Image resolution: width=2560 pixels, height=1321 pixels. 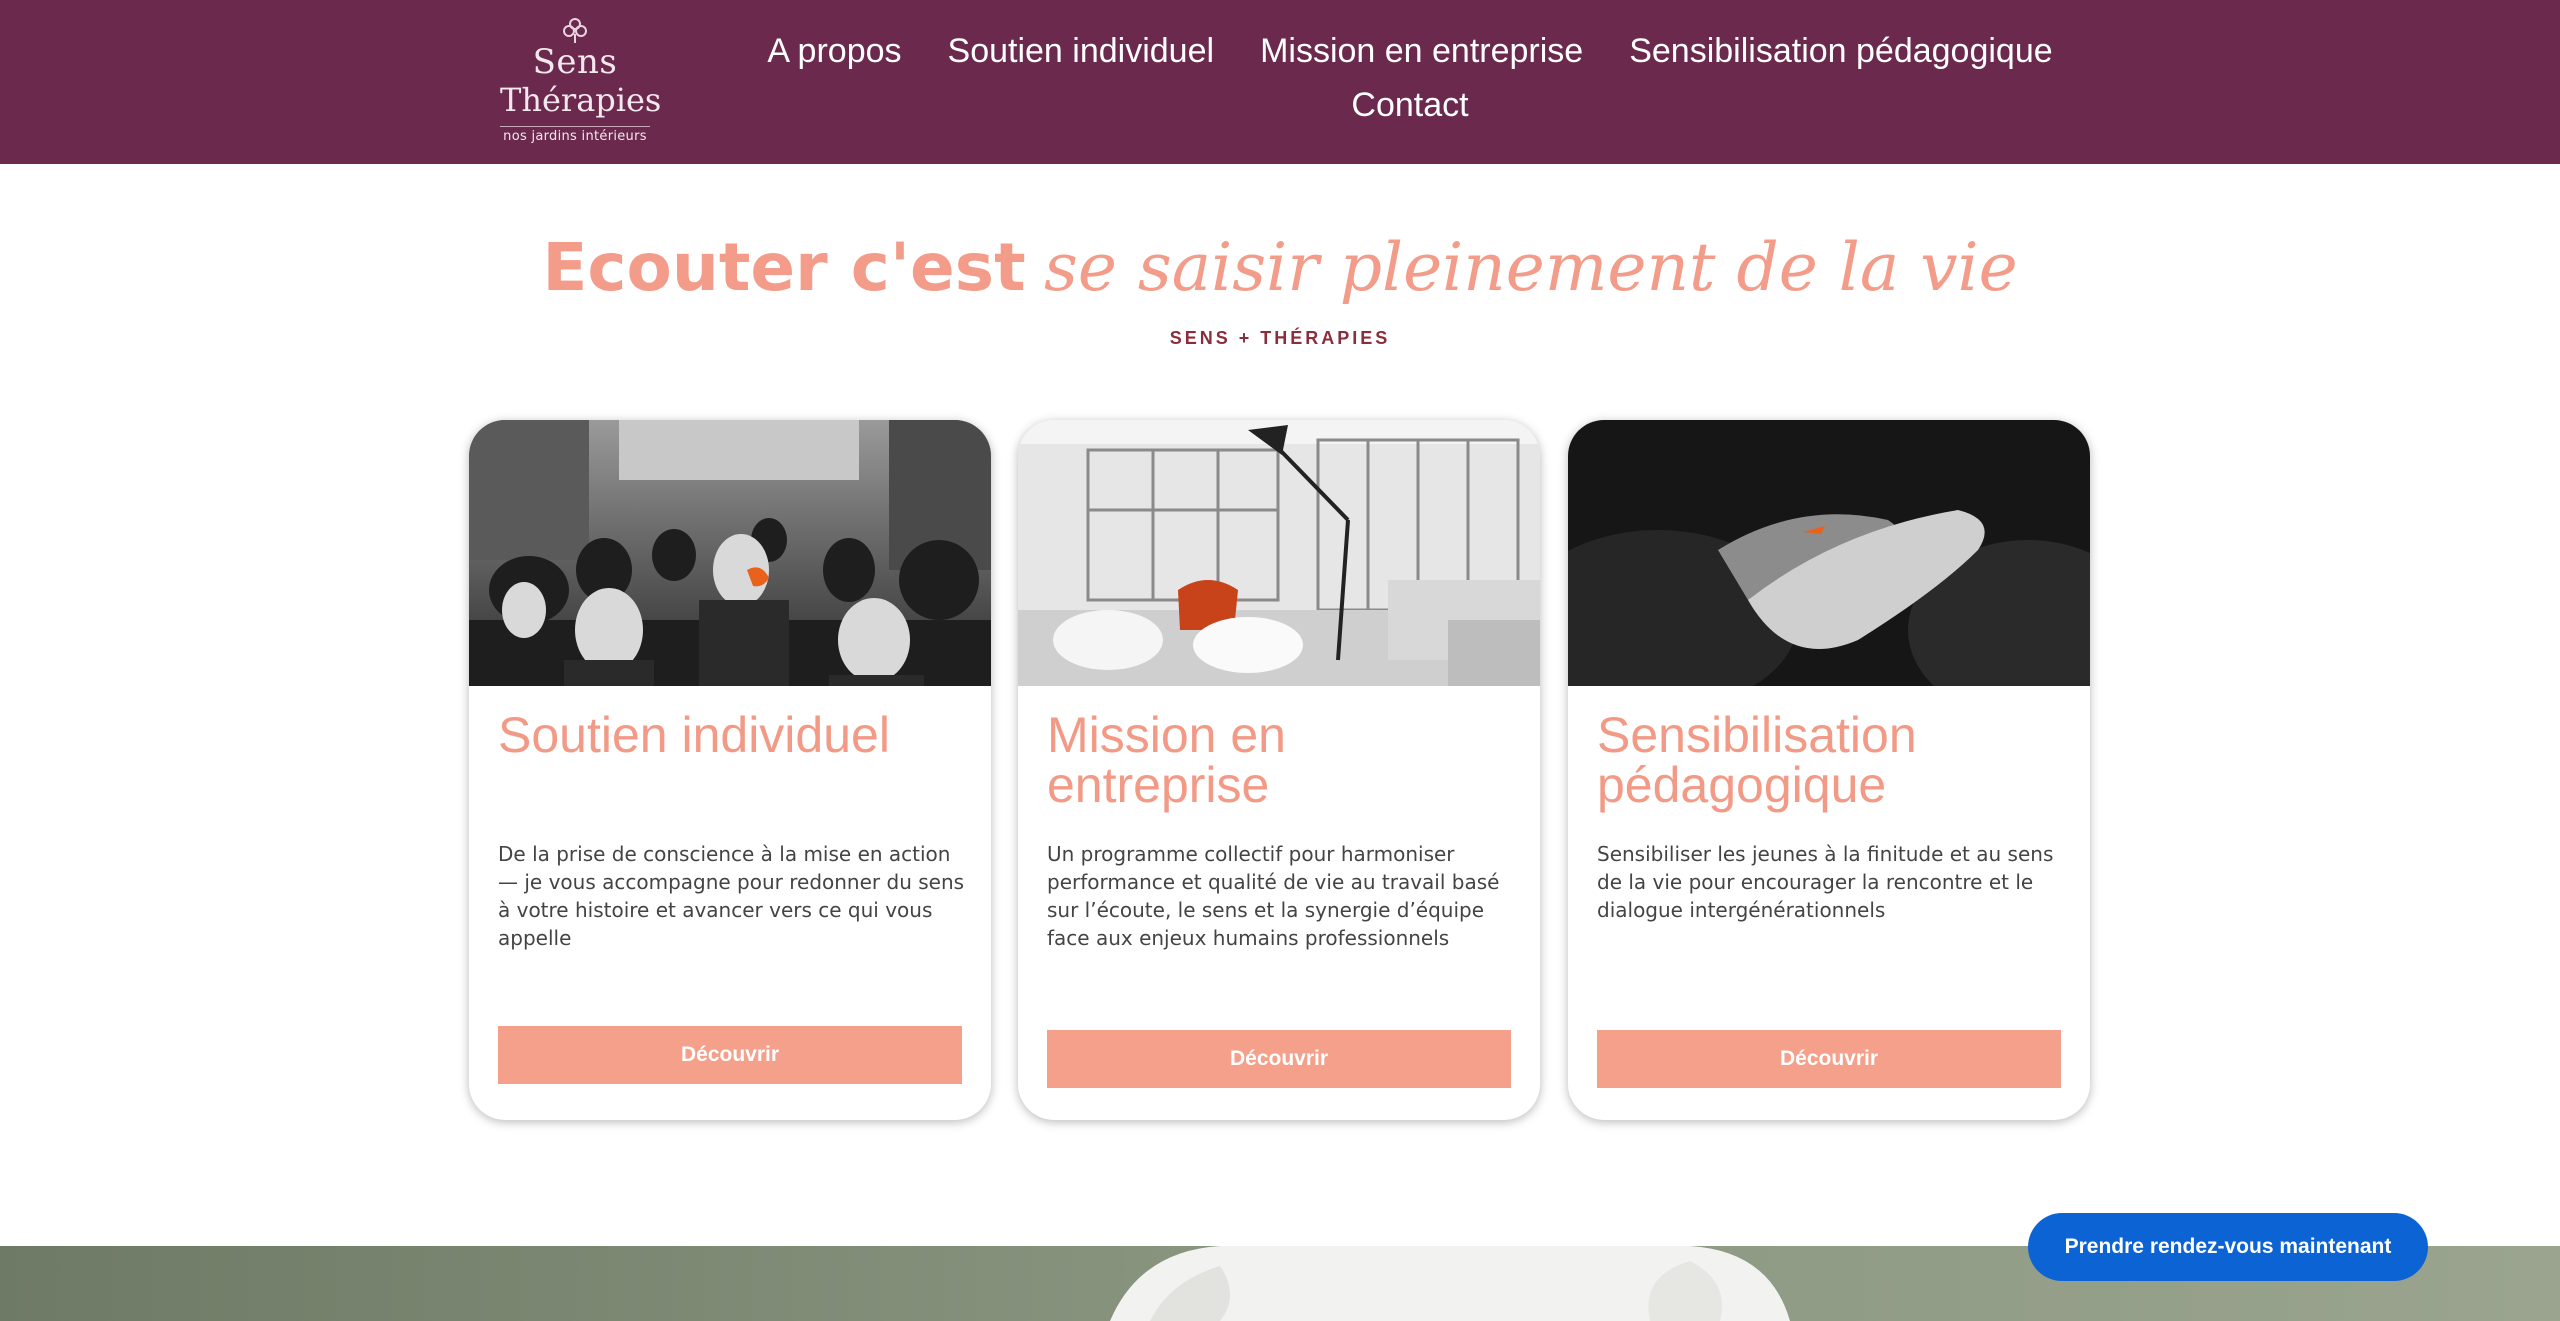 I want to click on nav-link-sensibilisation: Sensibilisation pédagogique, so click(x=1840, y=51).